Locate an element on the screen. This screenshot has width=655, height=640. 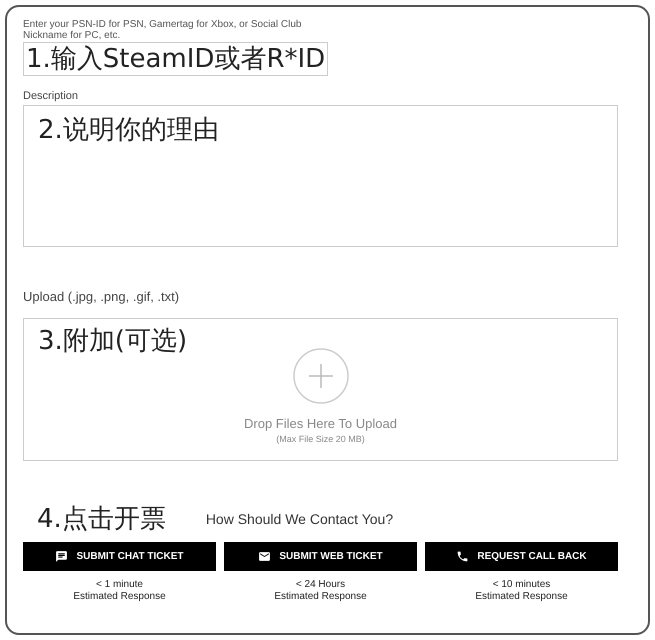
plus-icon is located at coordinates (320, 376).